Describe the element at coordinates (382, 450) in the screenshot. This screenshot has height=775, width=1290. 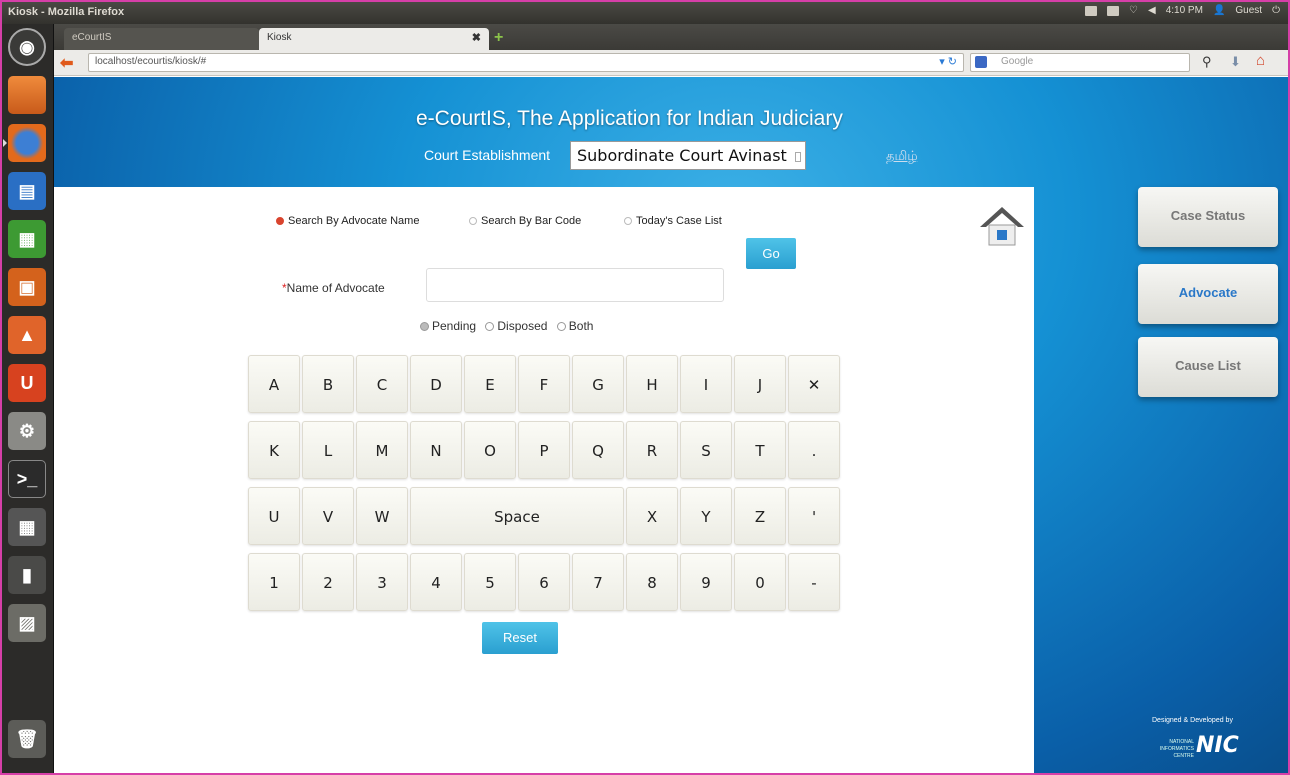
I see `key-m: M` at that location.